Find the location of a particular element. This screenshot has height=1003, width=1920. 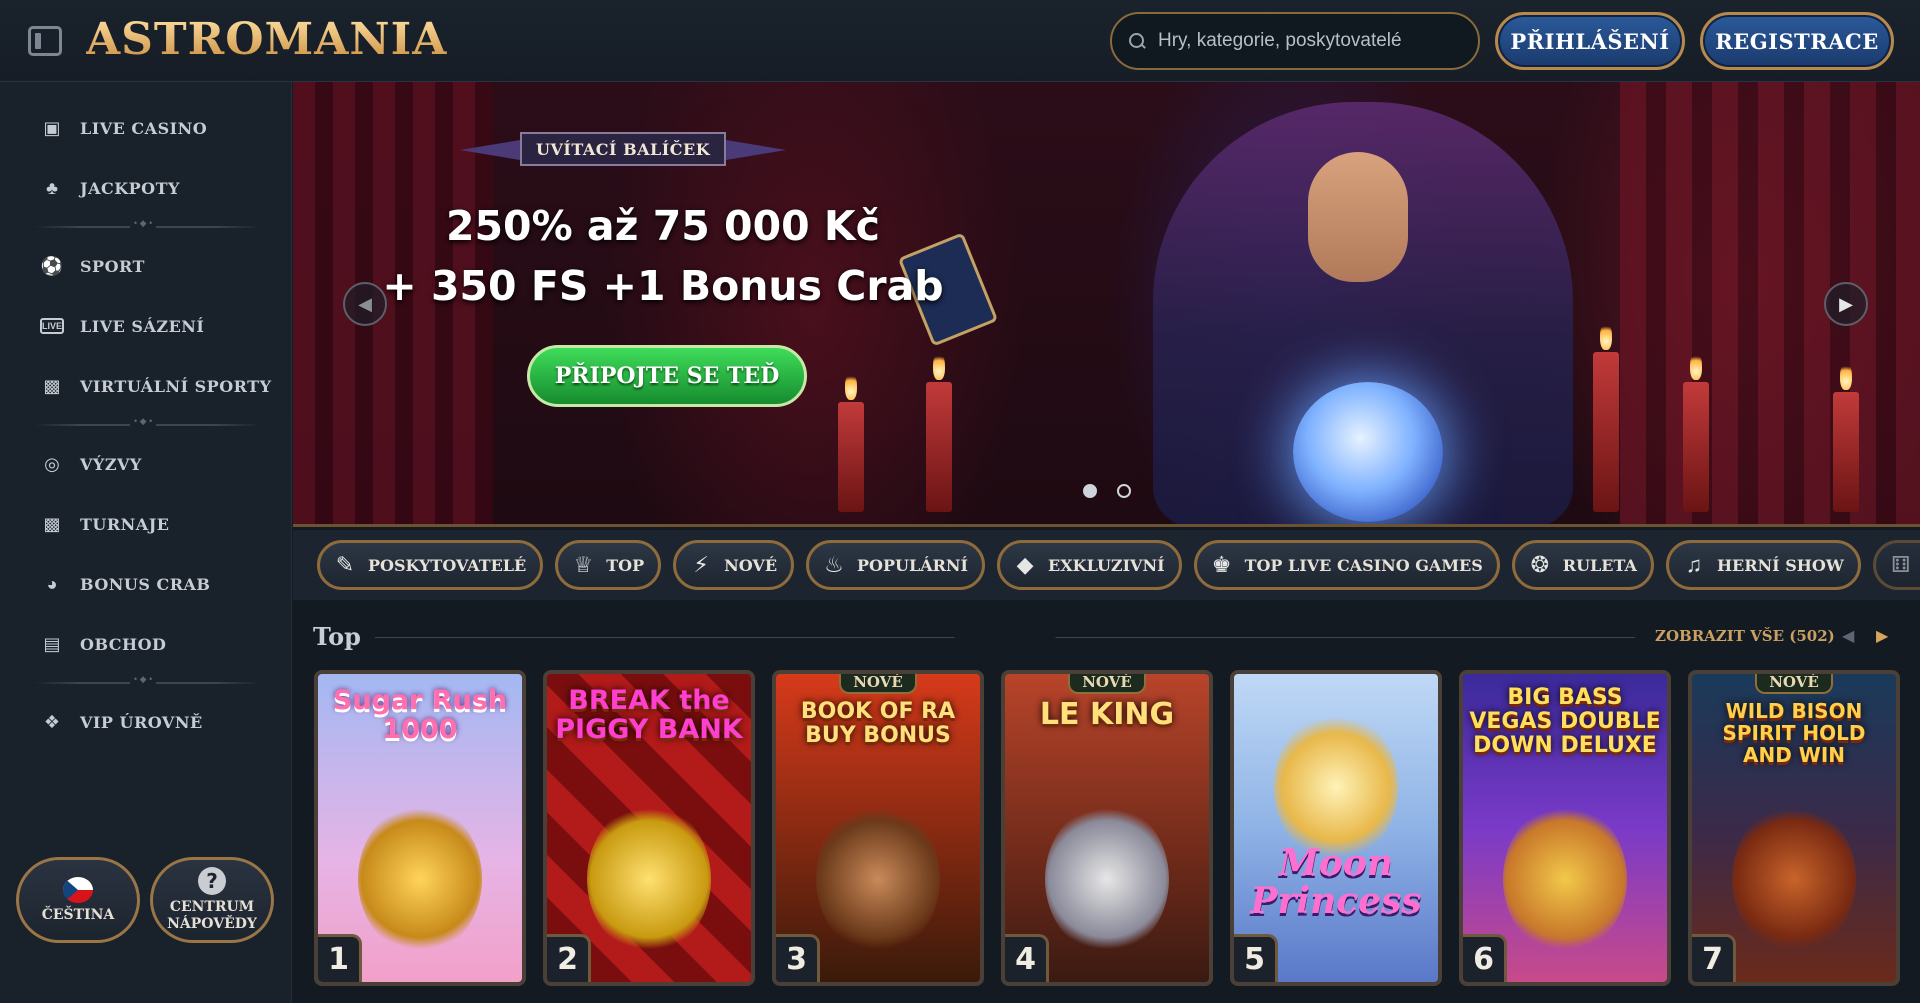

category-providers: ✎ POSKYTOVATELÉ is located at coordinates (430, 565).